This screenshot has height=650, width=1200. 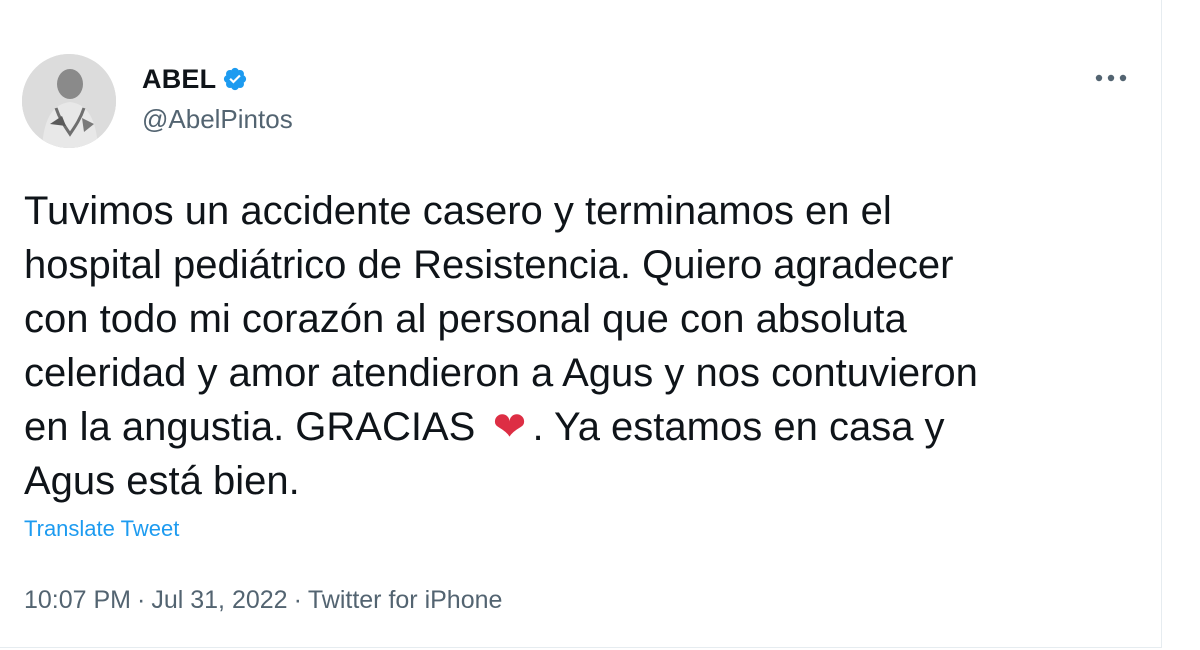 I want to click on more-options-button, so click(x=1111, y=78).